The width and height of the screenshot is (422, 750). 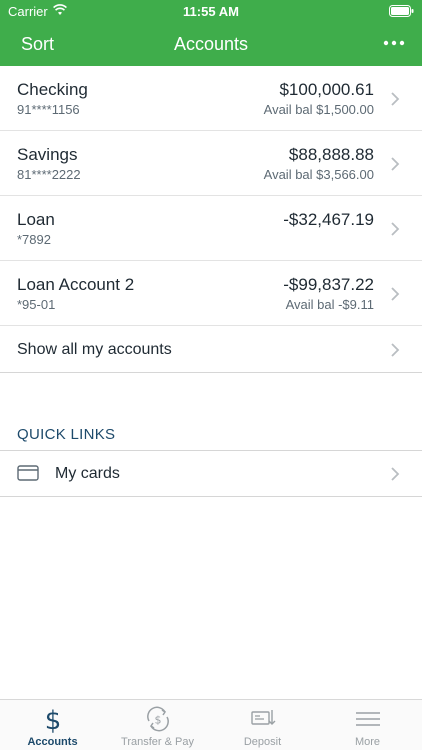 I want to click on quick-links-title: QUICK LINKS, so click(x=66, y=434).